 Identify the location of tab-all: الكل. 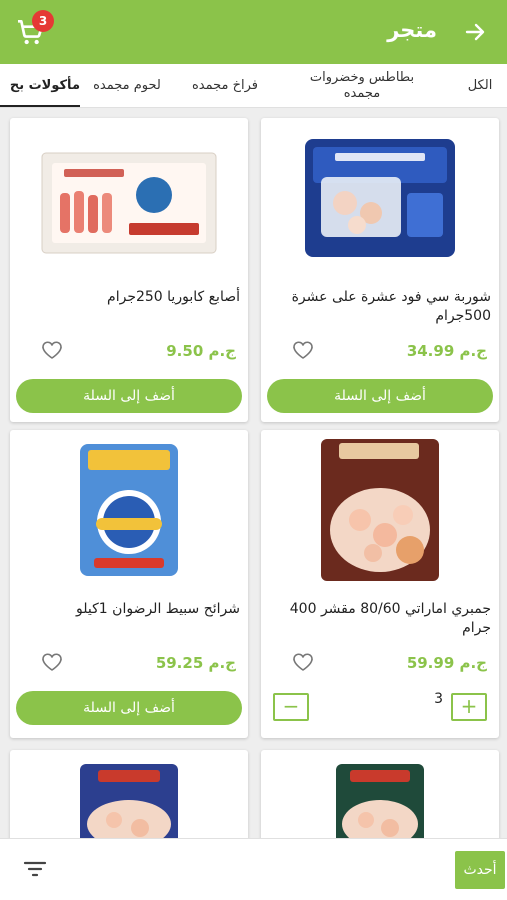
(480, 85).